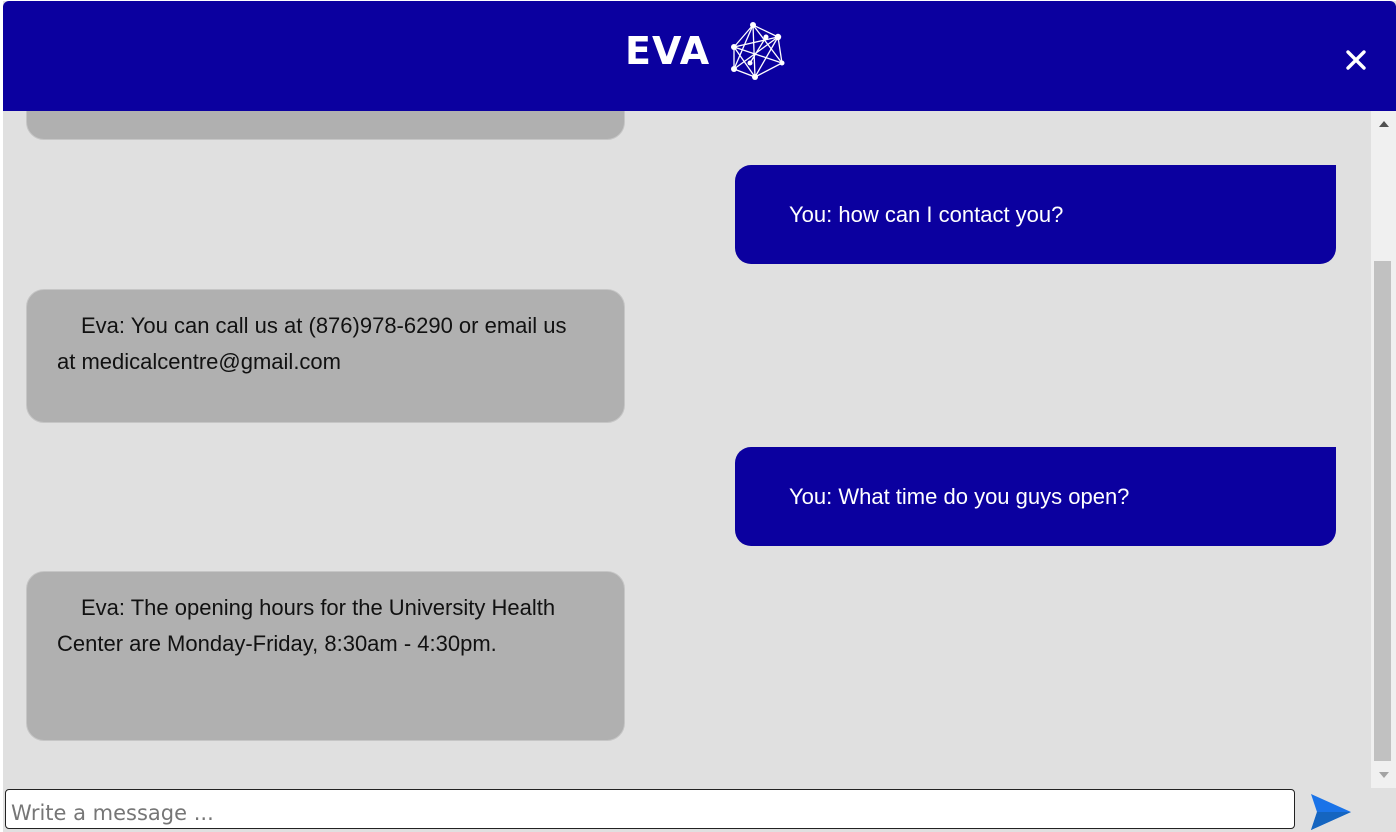  I want to click on triangle-down-icon, so click(1383, 775).